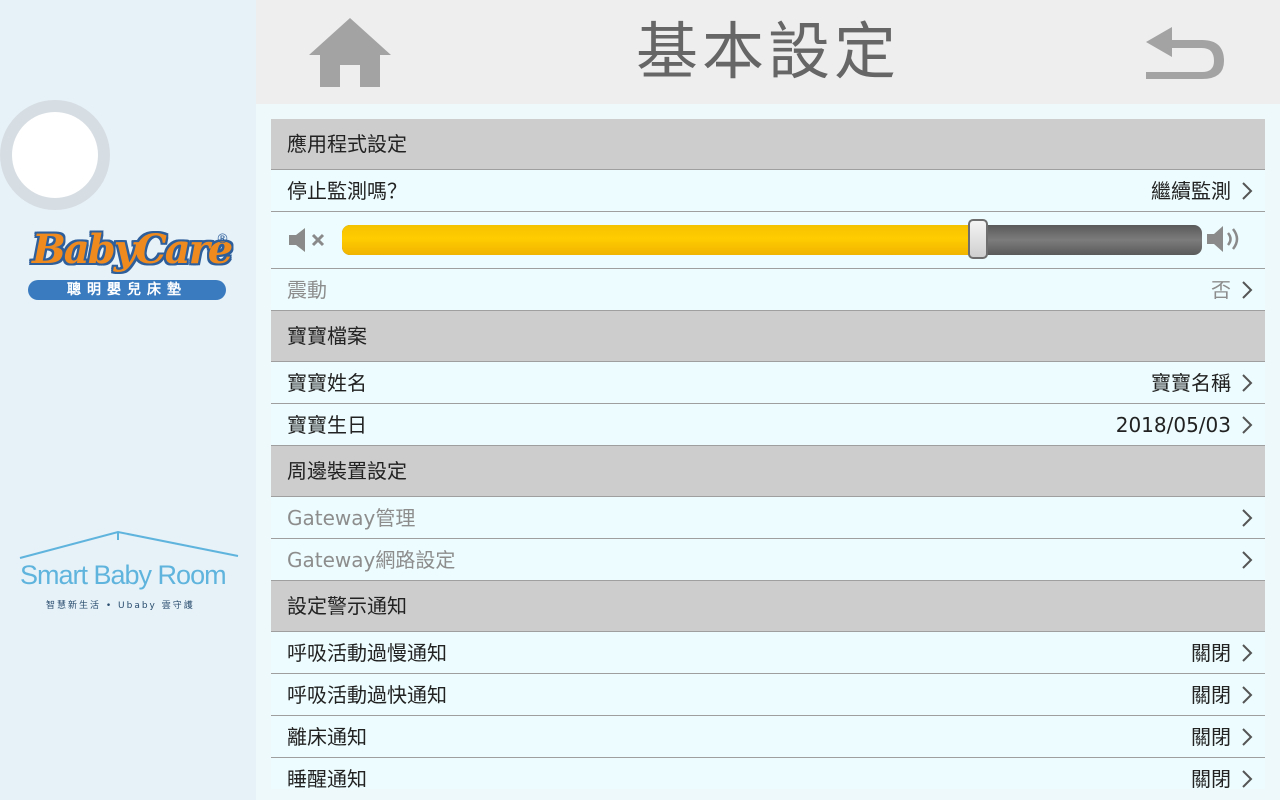 This screenshot has height=800, width=1280. Describe the element at coordinates (768, 471) in the screenshot. I see `section-header-devices: 周邊裝置設定` at that location.